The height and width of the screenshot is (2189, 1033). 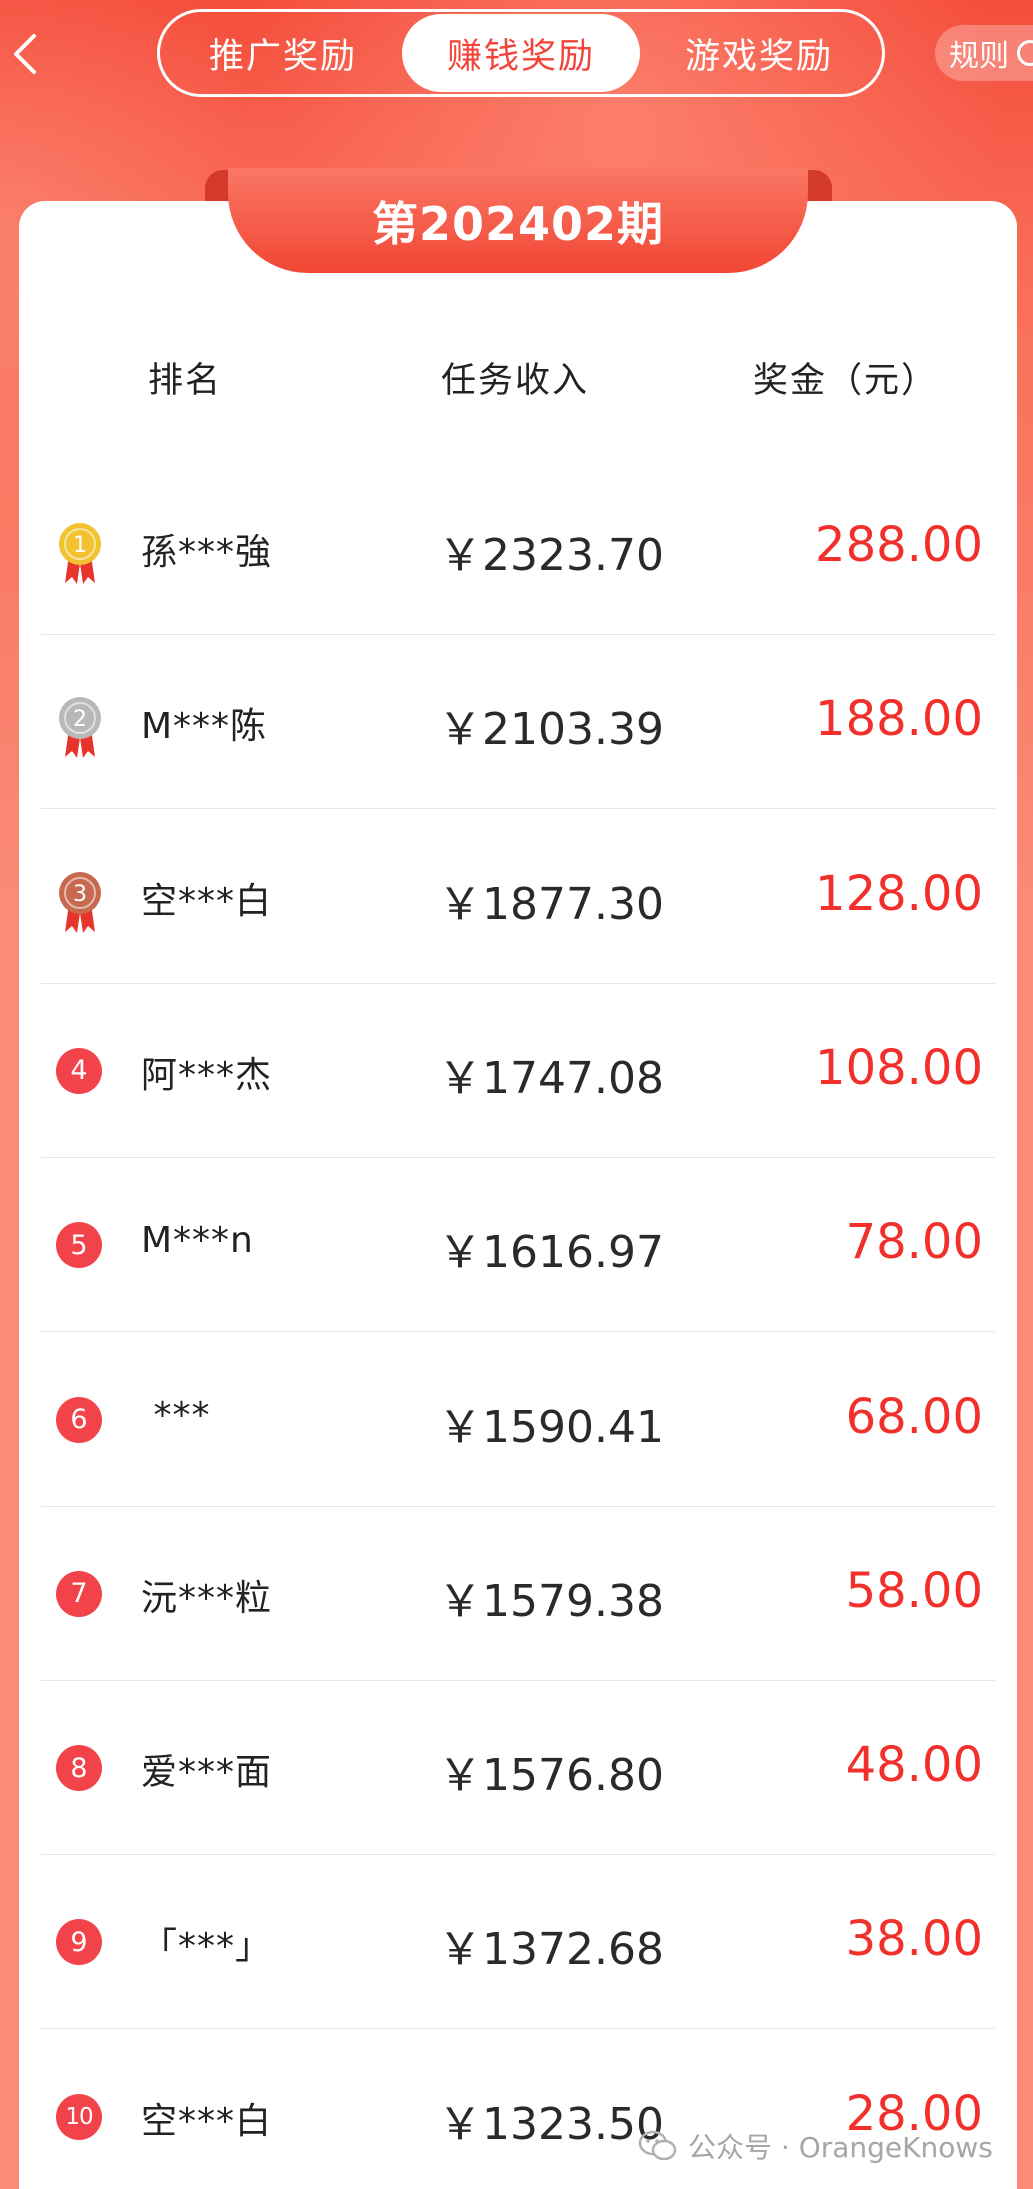 What do you see at coordinates (176, 1415) in the screenshot?
I see `user-name: ***` at bounding box center [176, 1415].